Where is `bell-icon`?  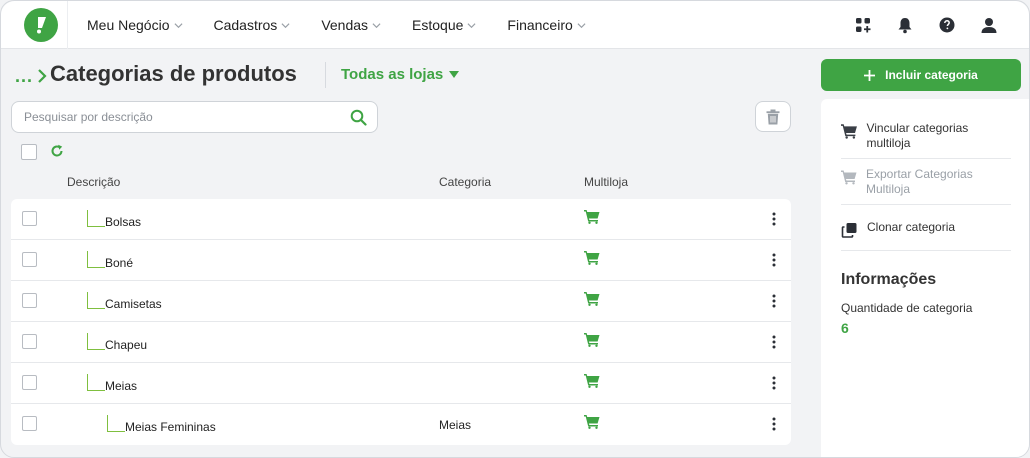 bell-icon is located at coordinates (905, 25).